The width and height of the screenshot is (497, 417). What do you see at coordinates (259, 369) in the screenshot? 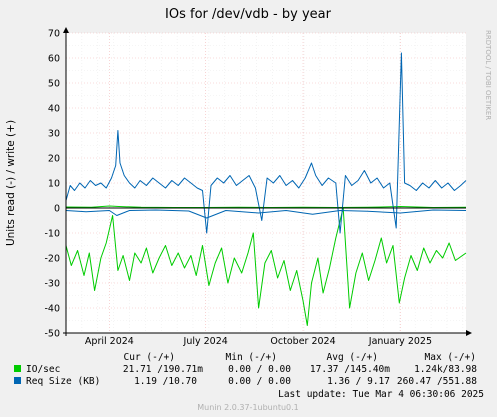
I see `legend-min-io-sec: 0.00 / 0.00` at bounding box center [259, 369].